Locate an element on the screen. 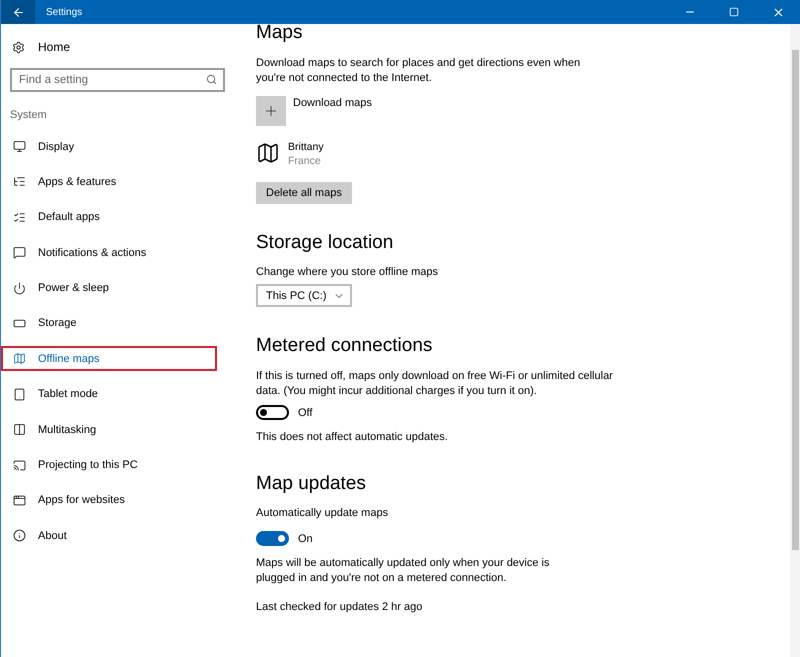  sidebar-item: Apps & features is located at coordinates (109, 181).